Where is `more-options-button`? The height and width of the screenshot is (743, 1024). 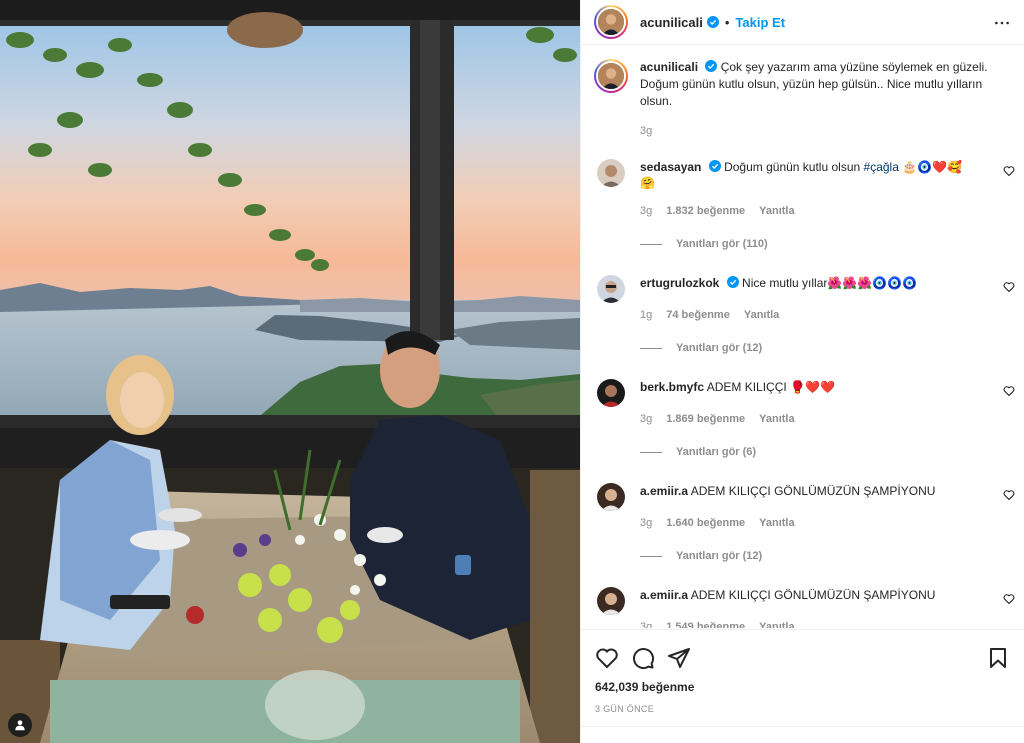
more-options-button is located at coordinates (1002, 23).